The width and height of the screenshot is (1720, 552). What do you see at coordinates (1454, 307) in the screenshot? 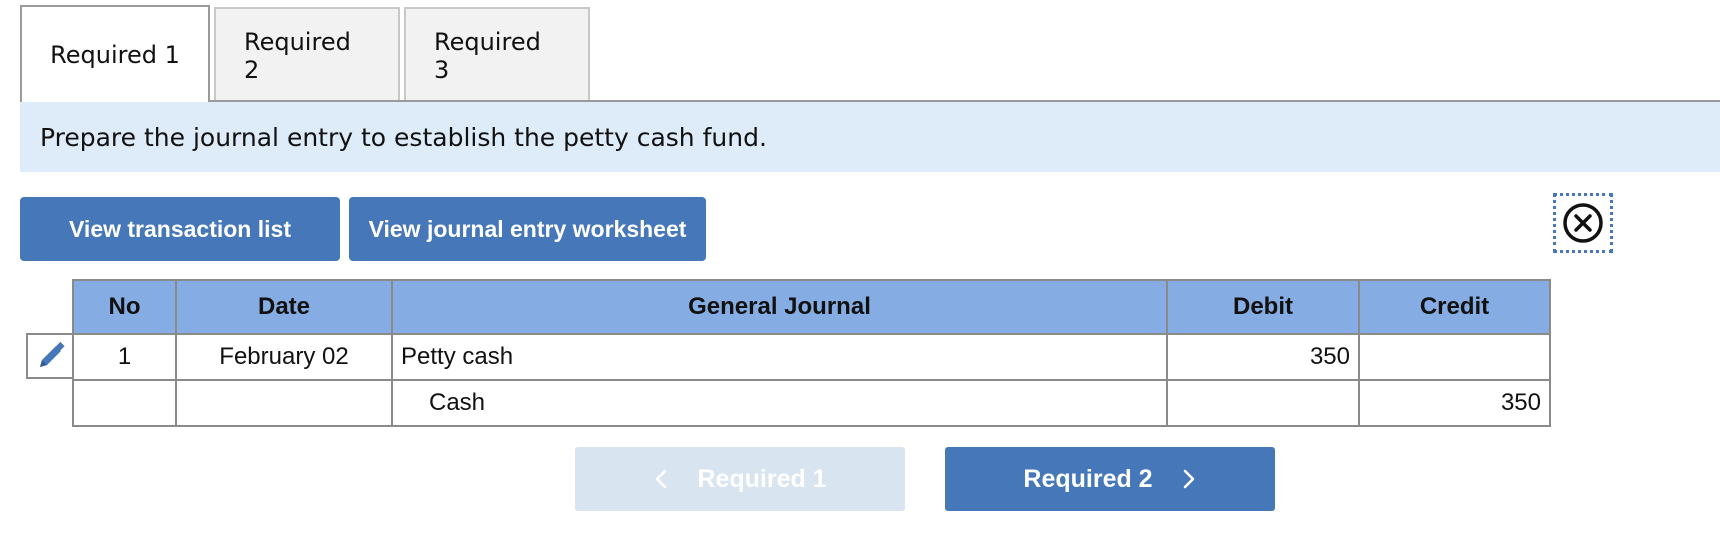
I see `header-credit: Credit` at bounding box center [1454, 307].